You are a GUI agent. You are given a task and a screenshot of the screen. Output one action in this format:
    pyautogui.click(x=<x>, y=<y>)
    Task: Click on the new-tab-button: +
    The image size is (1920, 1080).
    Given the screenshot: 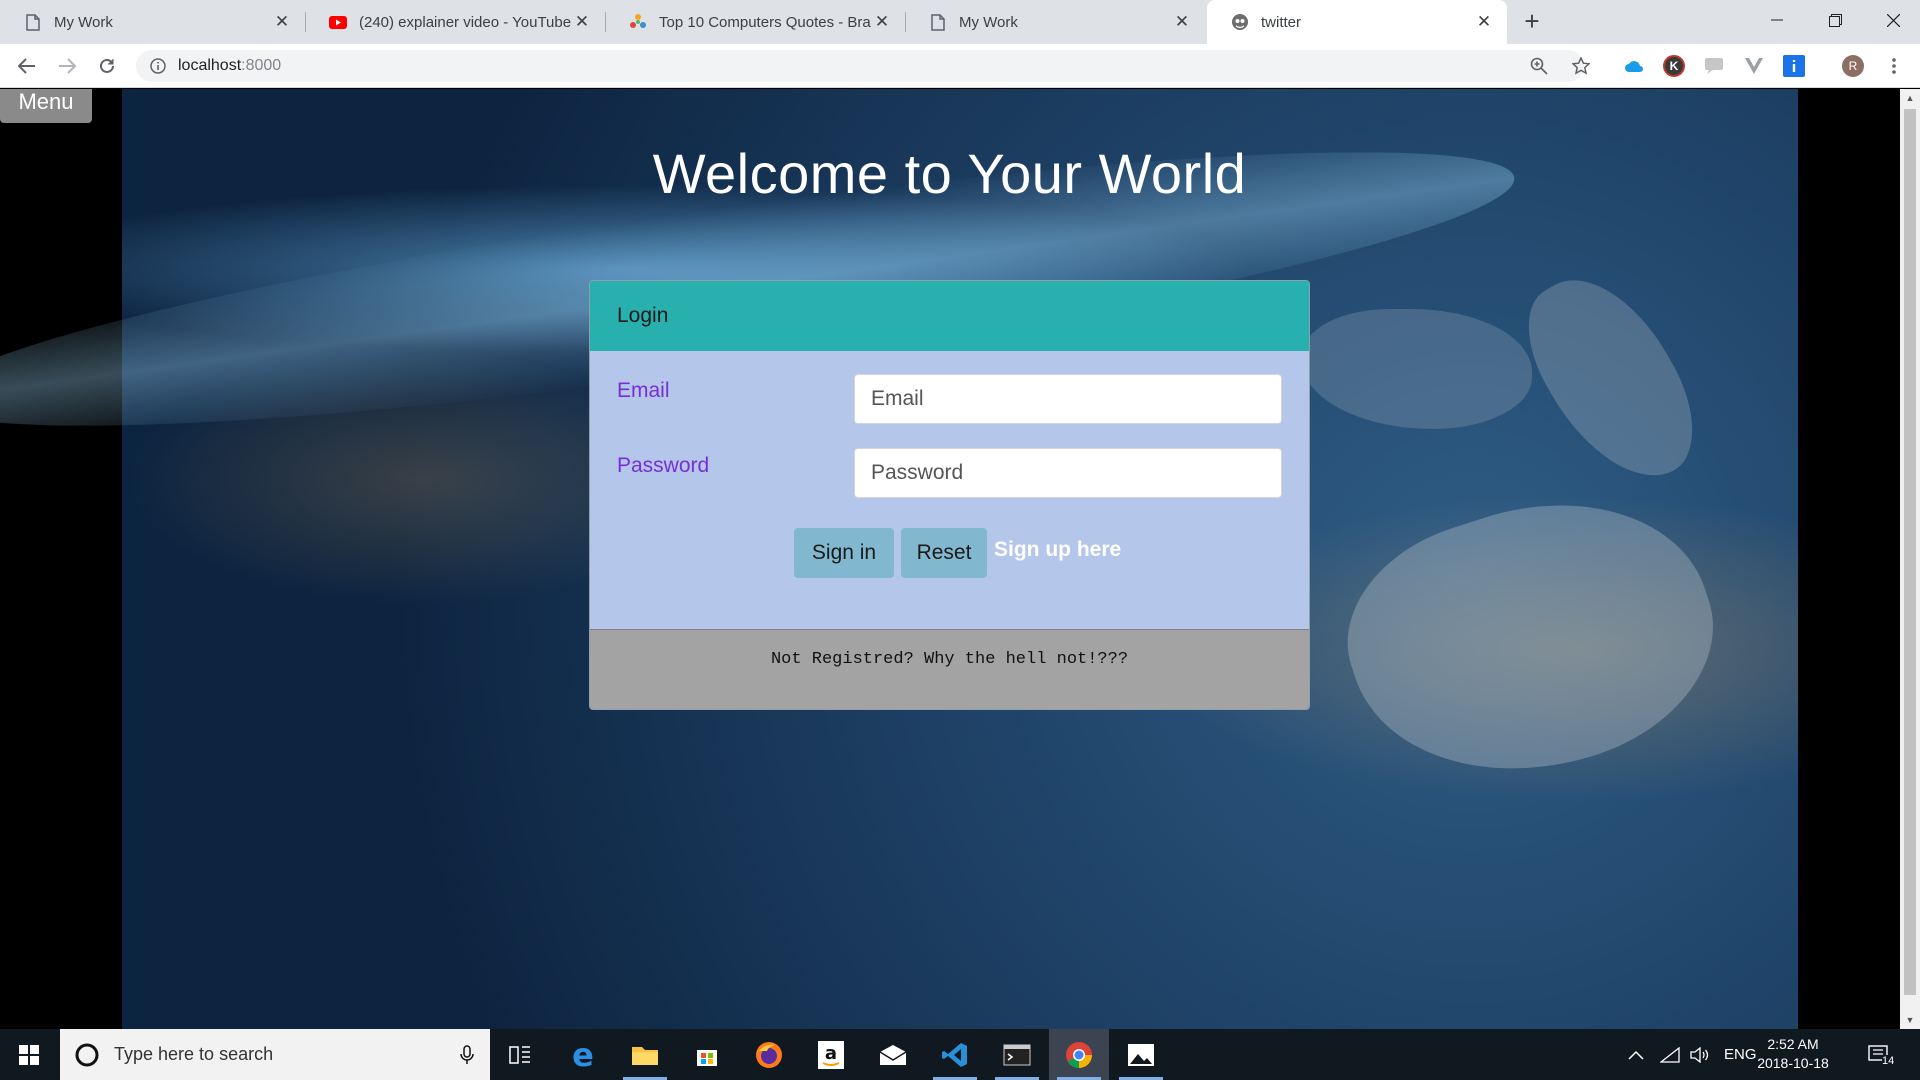 What is the action you would take?
    pyautogui.click(x=1532, y=22)
    